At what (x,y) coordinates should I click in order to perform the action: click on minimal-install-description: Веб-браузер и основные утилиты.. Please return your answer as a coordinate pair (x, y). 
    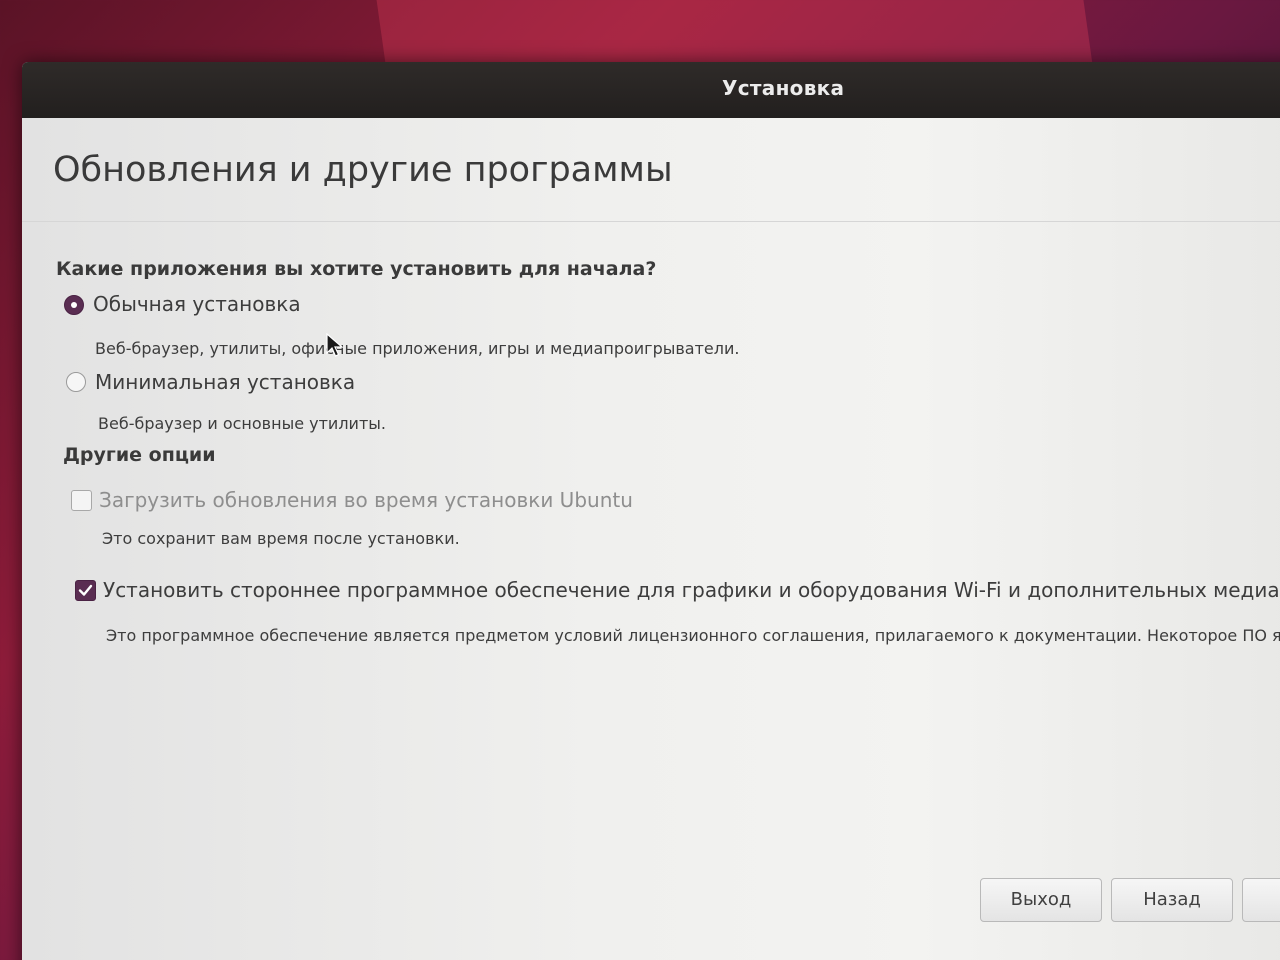
    Looking at the image, I should click on (242, 423).